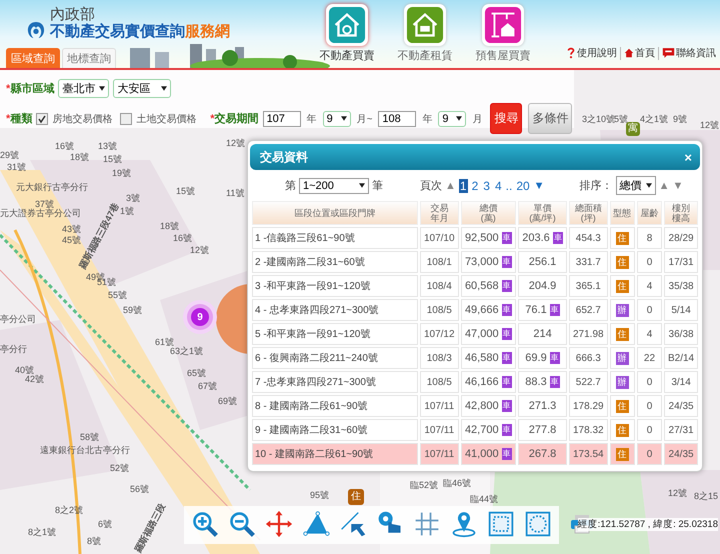  What do you see at coordinates (439, 406) in the screenshot?
I see `date-cell: 107/11` at bounding box center [439, 406].